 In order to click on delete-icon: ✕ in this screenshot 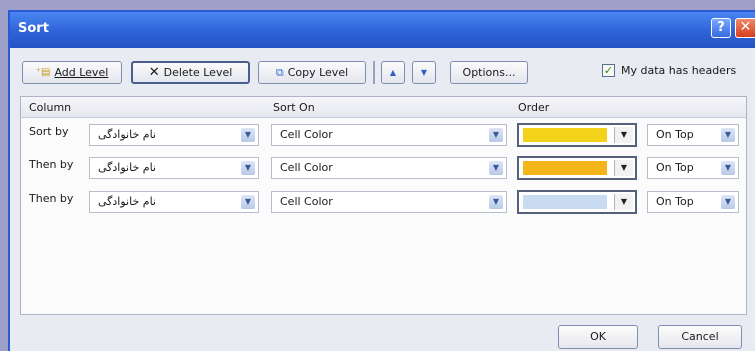, I will do `click(154, 72)`.